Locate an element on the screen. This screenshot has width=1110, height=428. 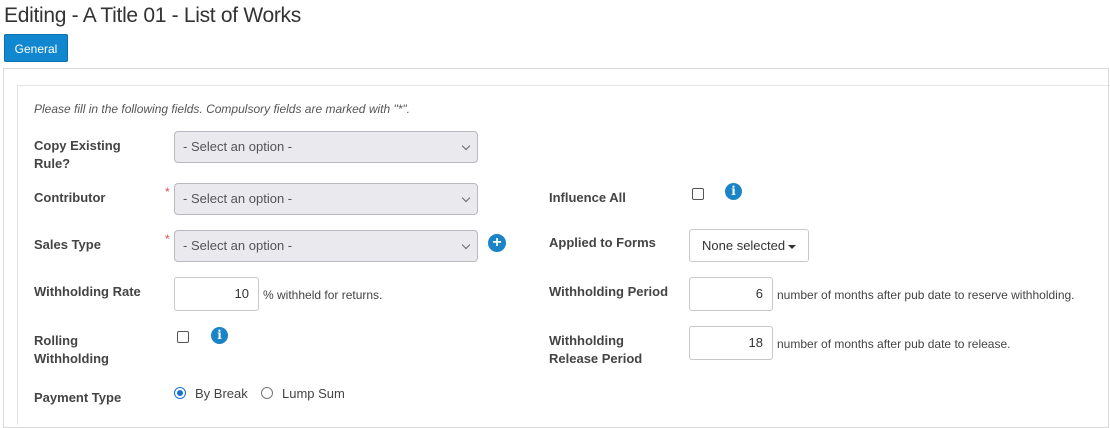
contributor-select: - Select an option - is located at coordinates (326, 199).